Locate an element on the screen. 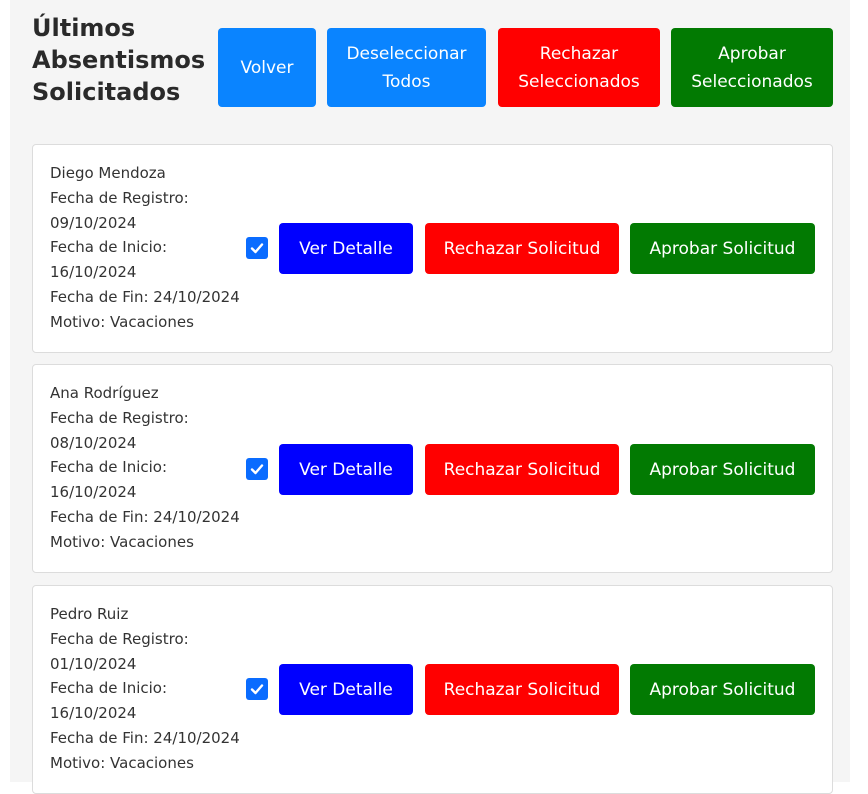  registration-date: Fecha de Registro: 01/10/2024 is located at coordinates (119, 651).